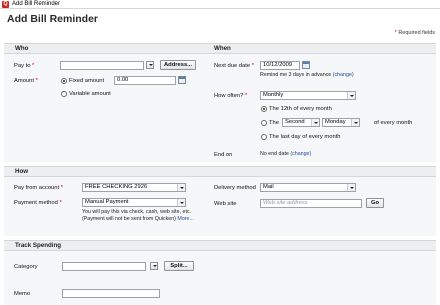  What do you see at coordinates (280, 65) in the screenshot?
I see `next-due-date-input: 10/12/2009` at bounding box center [280, 65].